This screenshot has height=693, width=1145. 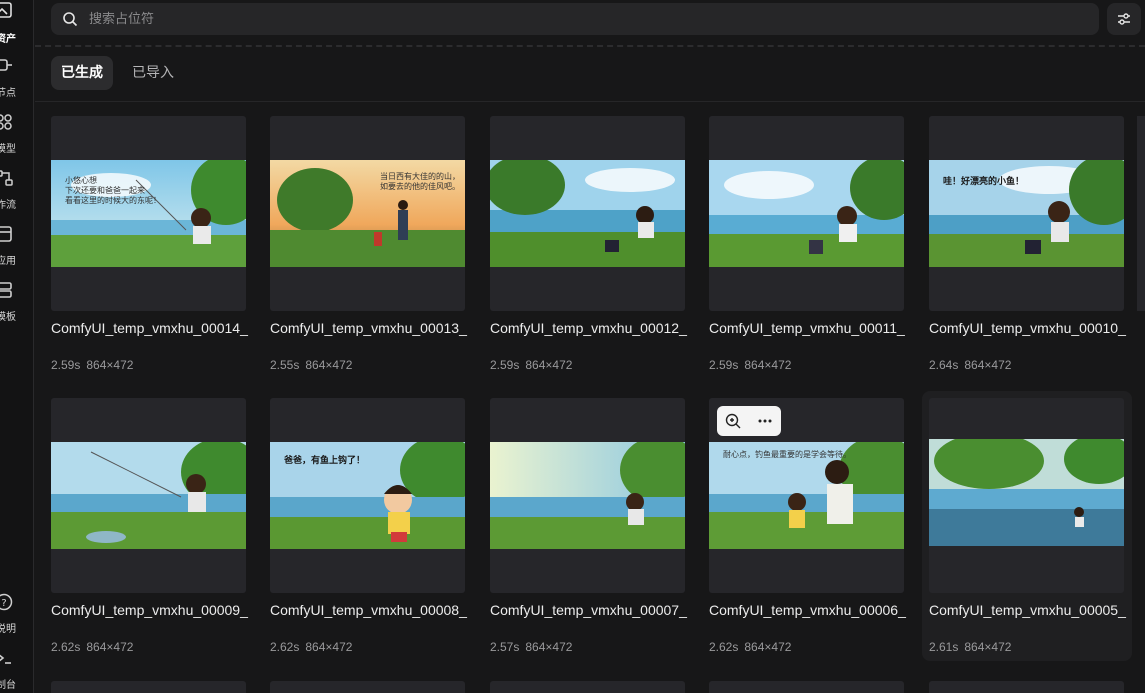 I want to click on asset-meta: 2.55s 864×472, so click(x=311, y=365).